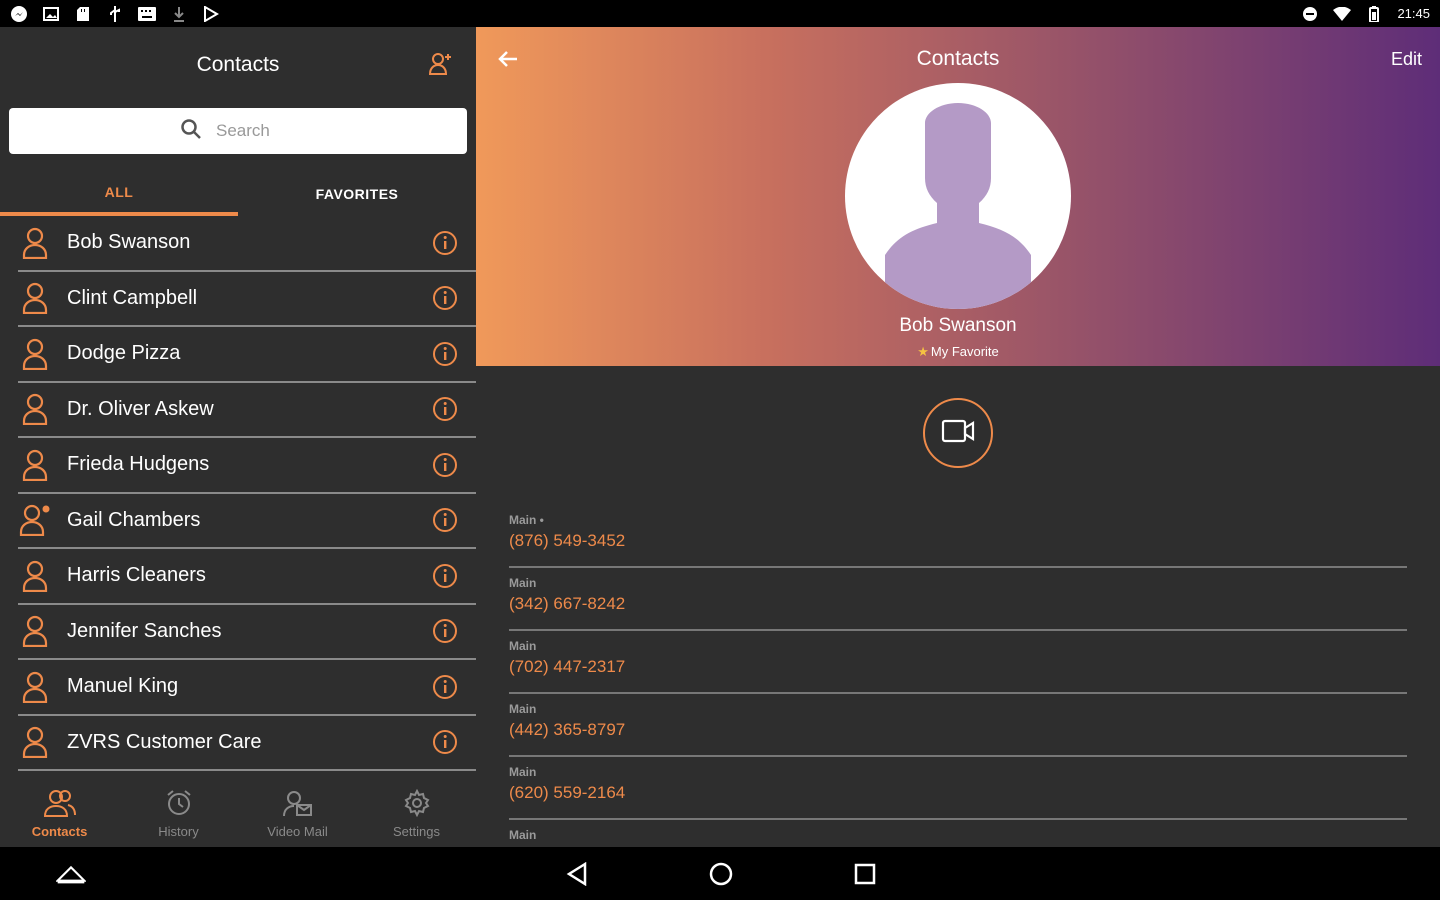 The width and height of the screenshot is (1440, 900). What do you see at coordinates (35, 520) in the screenshot?
I see `person-favorite-icon` at bounding box center [35, 520].